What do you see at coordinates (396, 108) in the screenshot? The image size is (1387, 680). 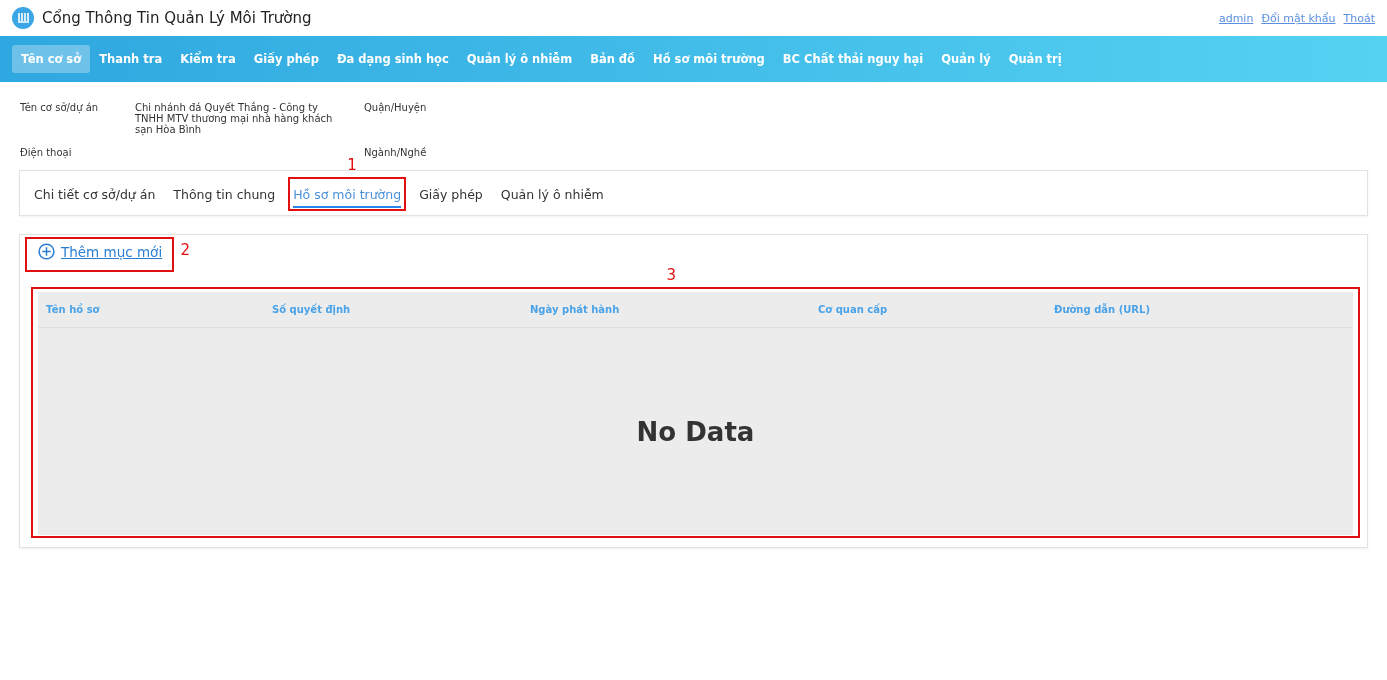 I see `field-label: Quận/Huyện` at bounding box center [396, 108].